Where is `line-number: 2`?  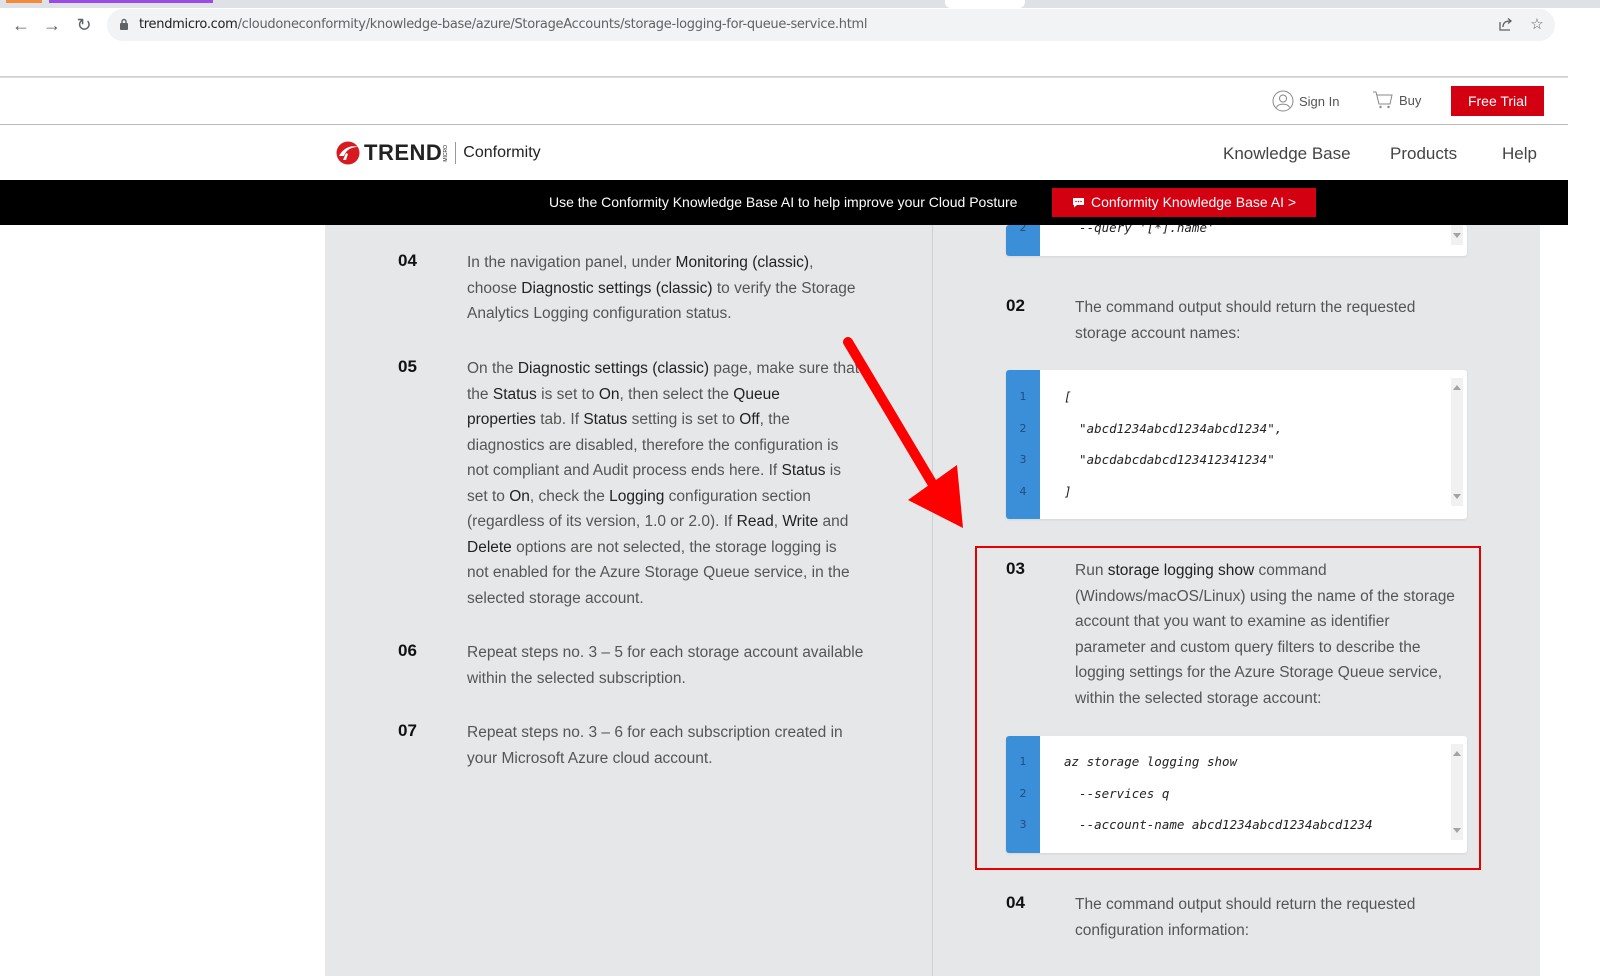 line-number: 2 is located at coordinates (1023, 229).